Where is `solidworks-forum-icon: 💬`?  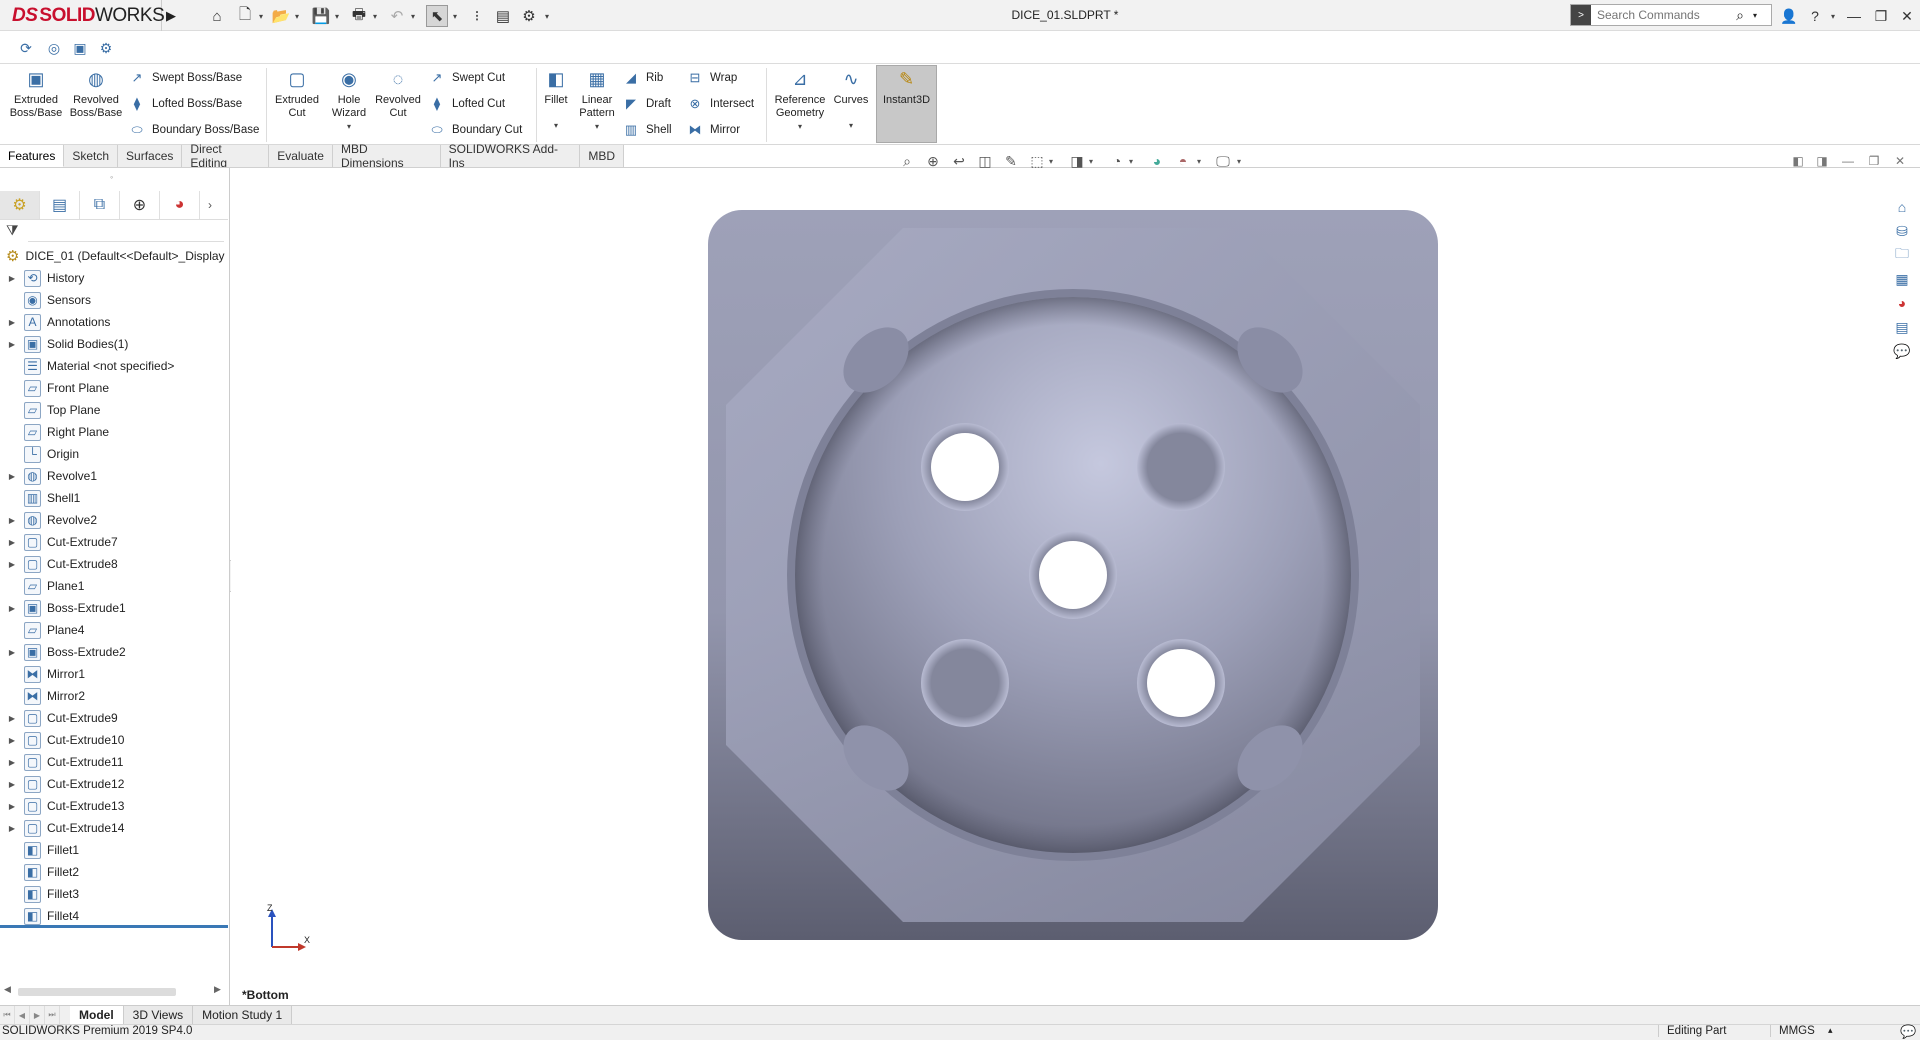 solidworks-forum-icon: 💬 is located at coordinates (1902, 351).